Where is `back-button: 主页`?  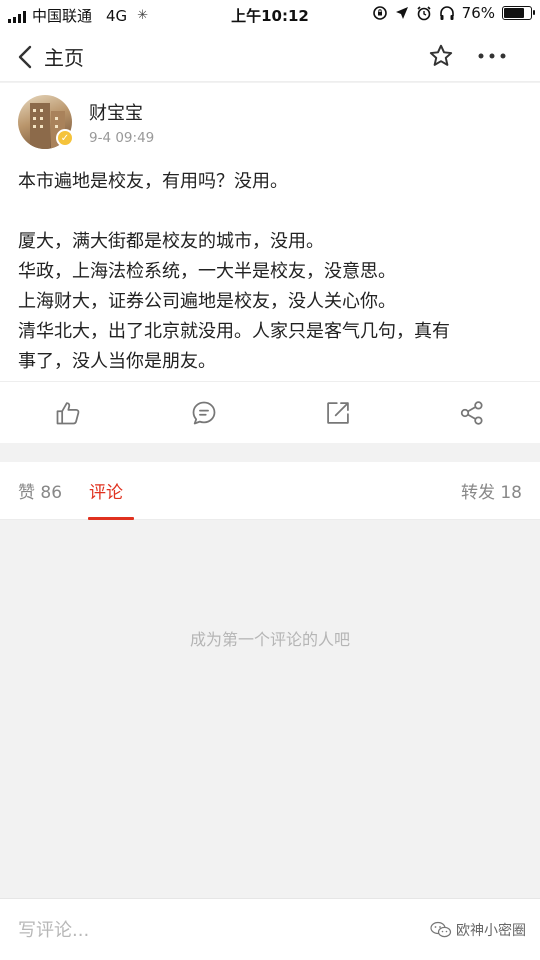 back-button: 主页 is located at coordinates (51, 56).